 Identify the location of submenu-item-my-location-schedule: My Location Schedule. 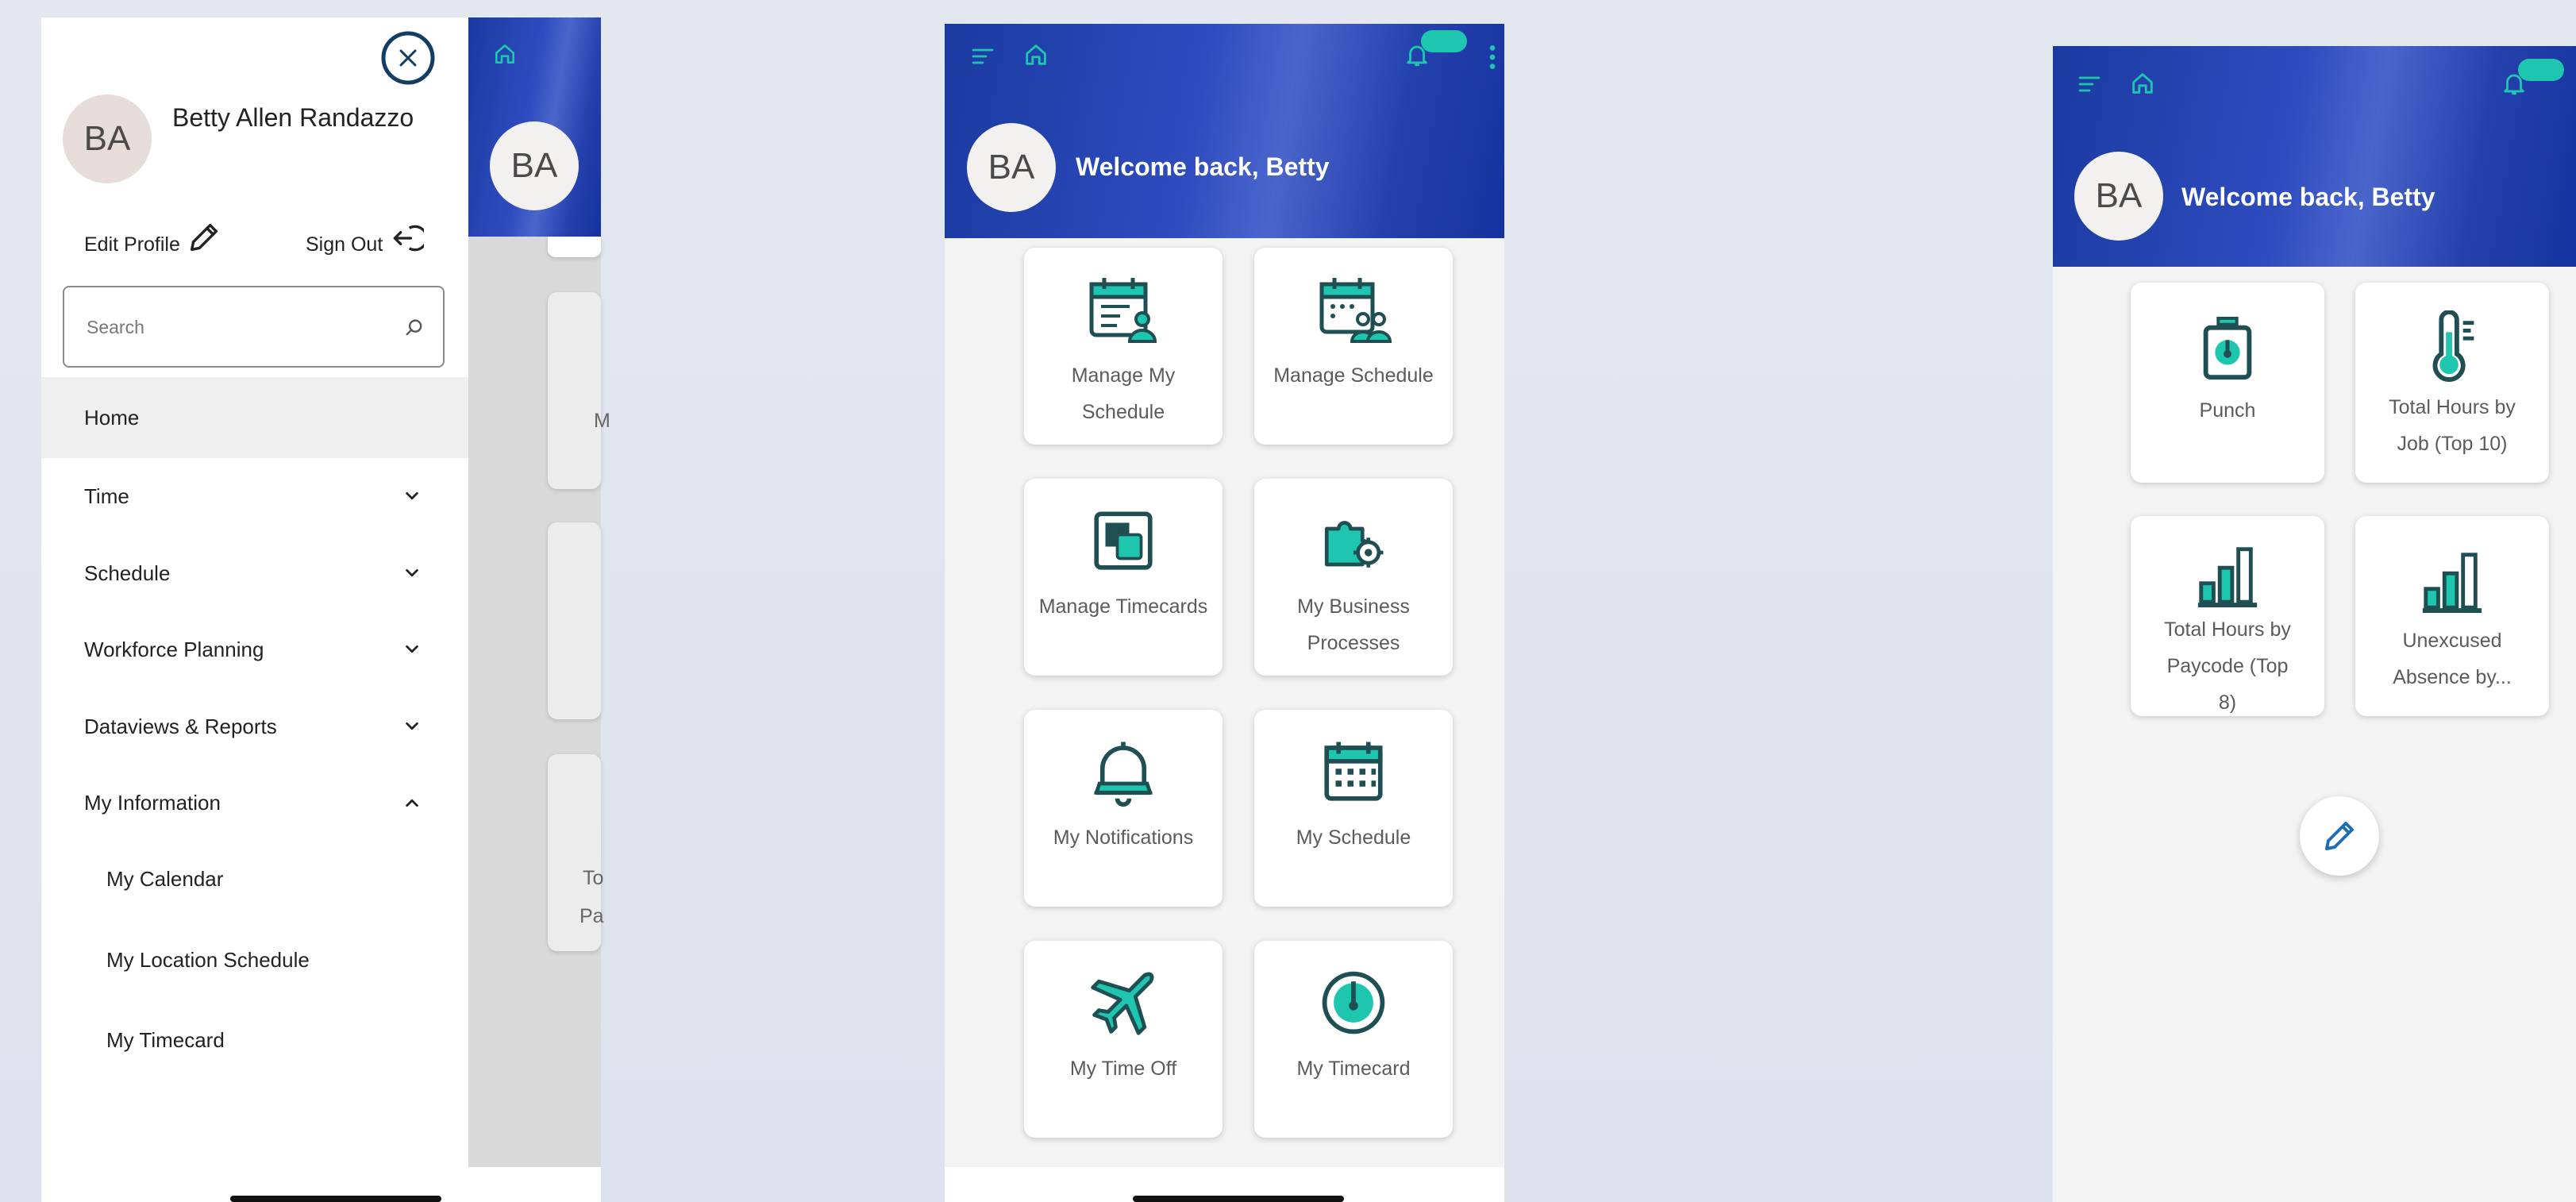
(208, 960).